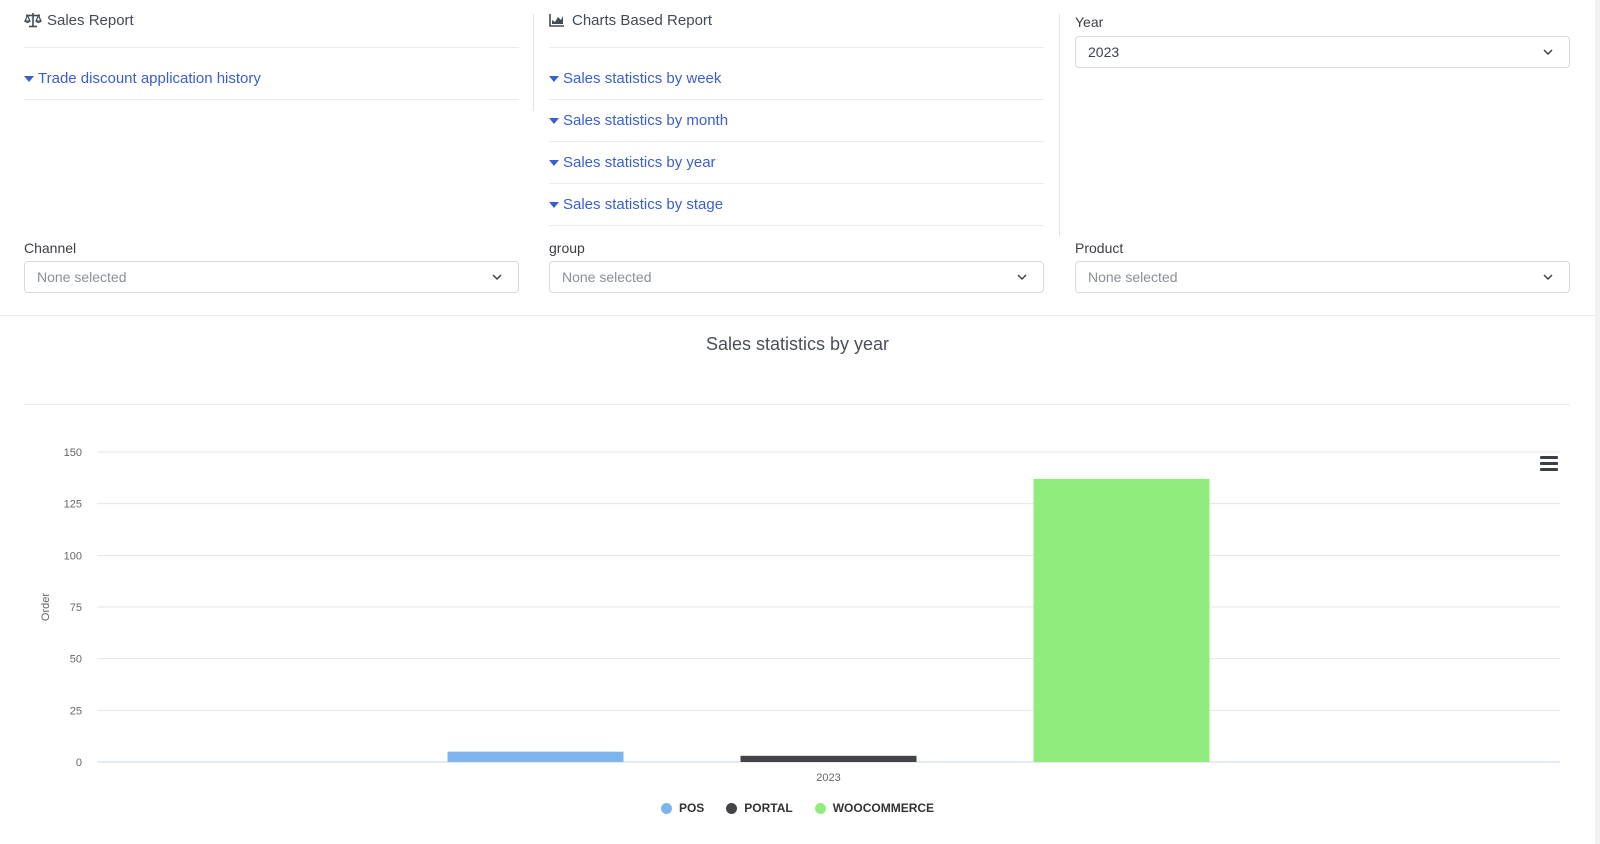  What do you see at coordinates (1099, 248) in the screenshot?
I see `product-label: Product` at bounding box center [1099, 248].